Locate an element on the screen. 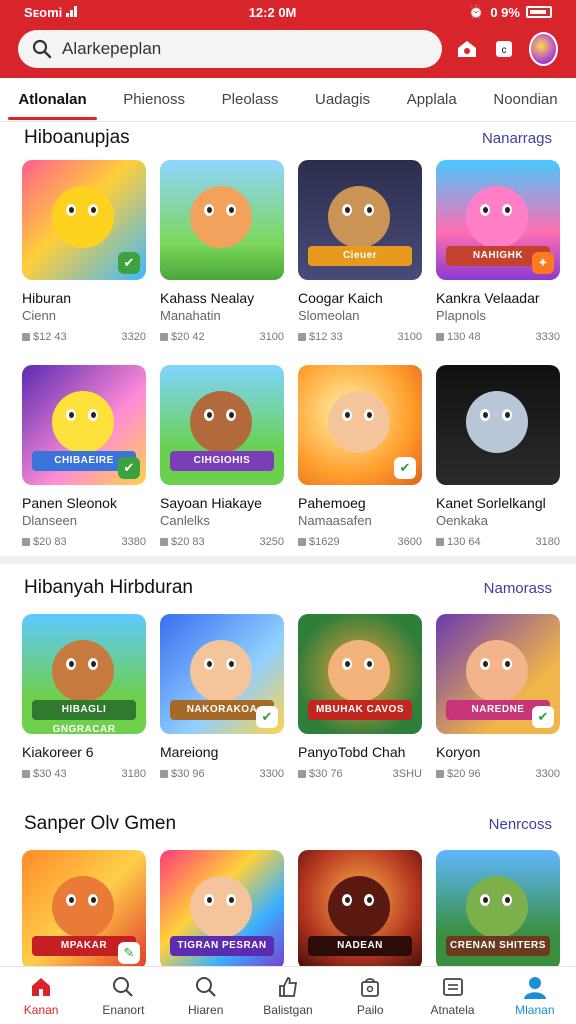 Image resolution: width=576 pixels, height=1024 pixels. nav-list: Atnatela is located at coordinates (453, 995).